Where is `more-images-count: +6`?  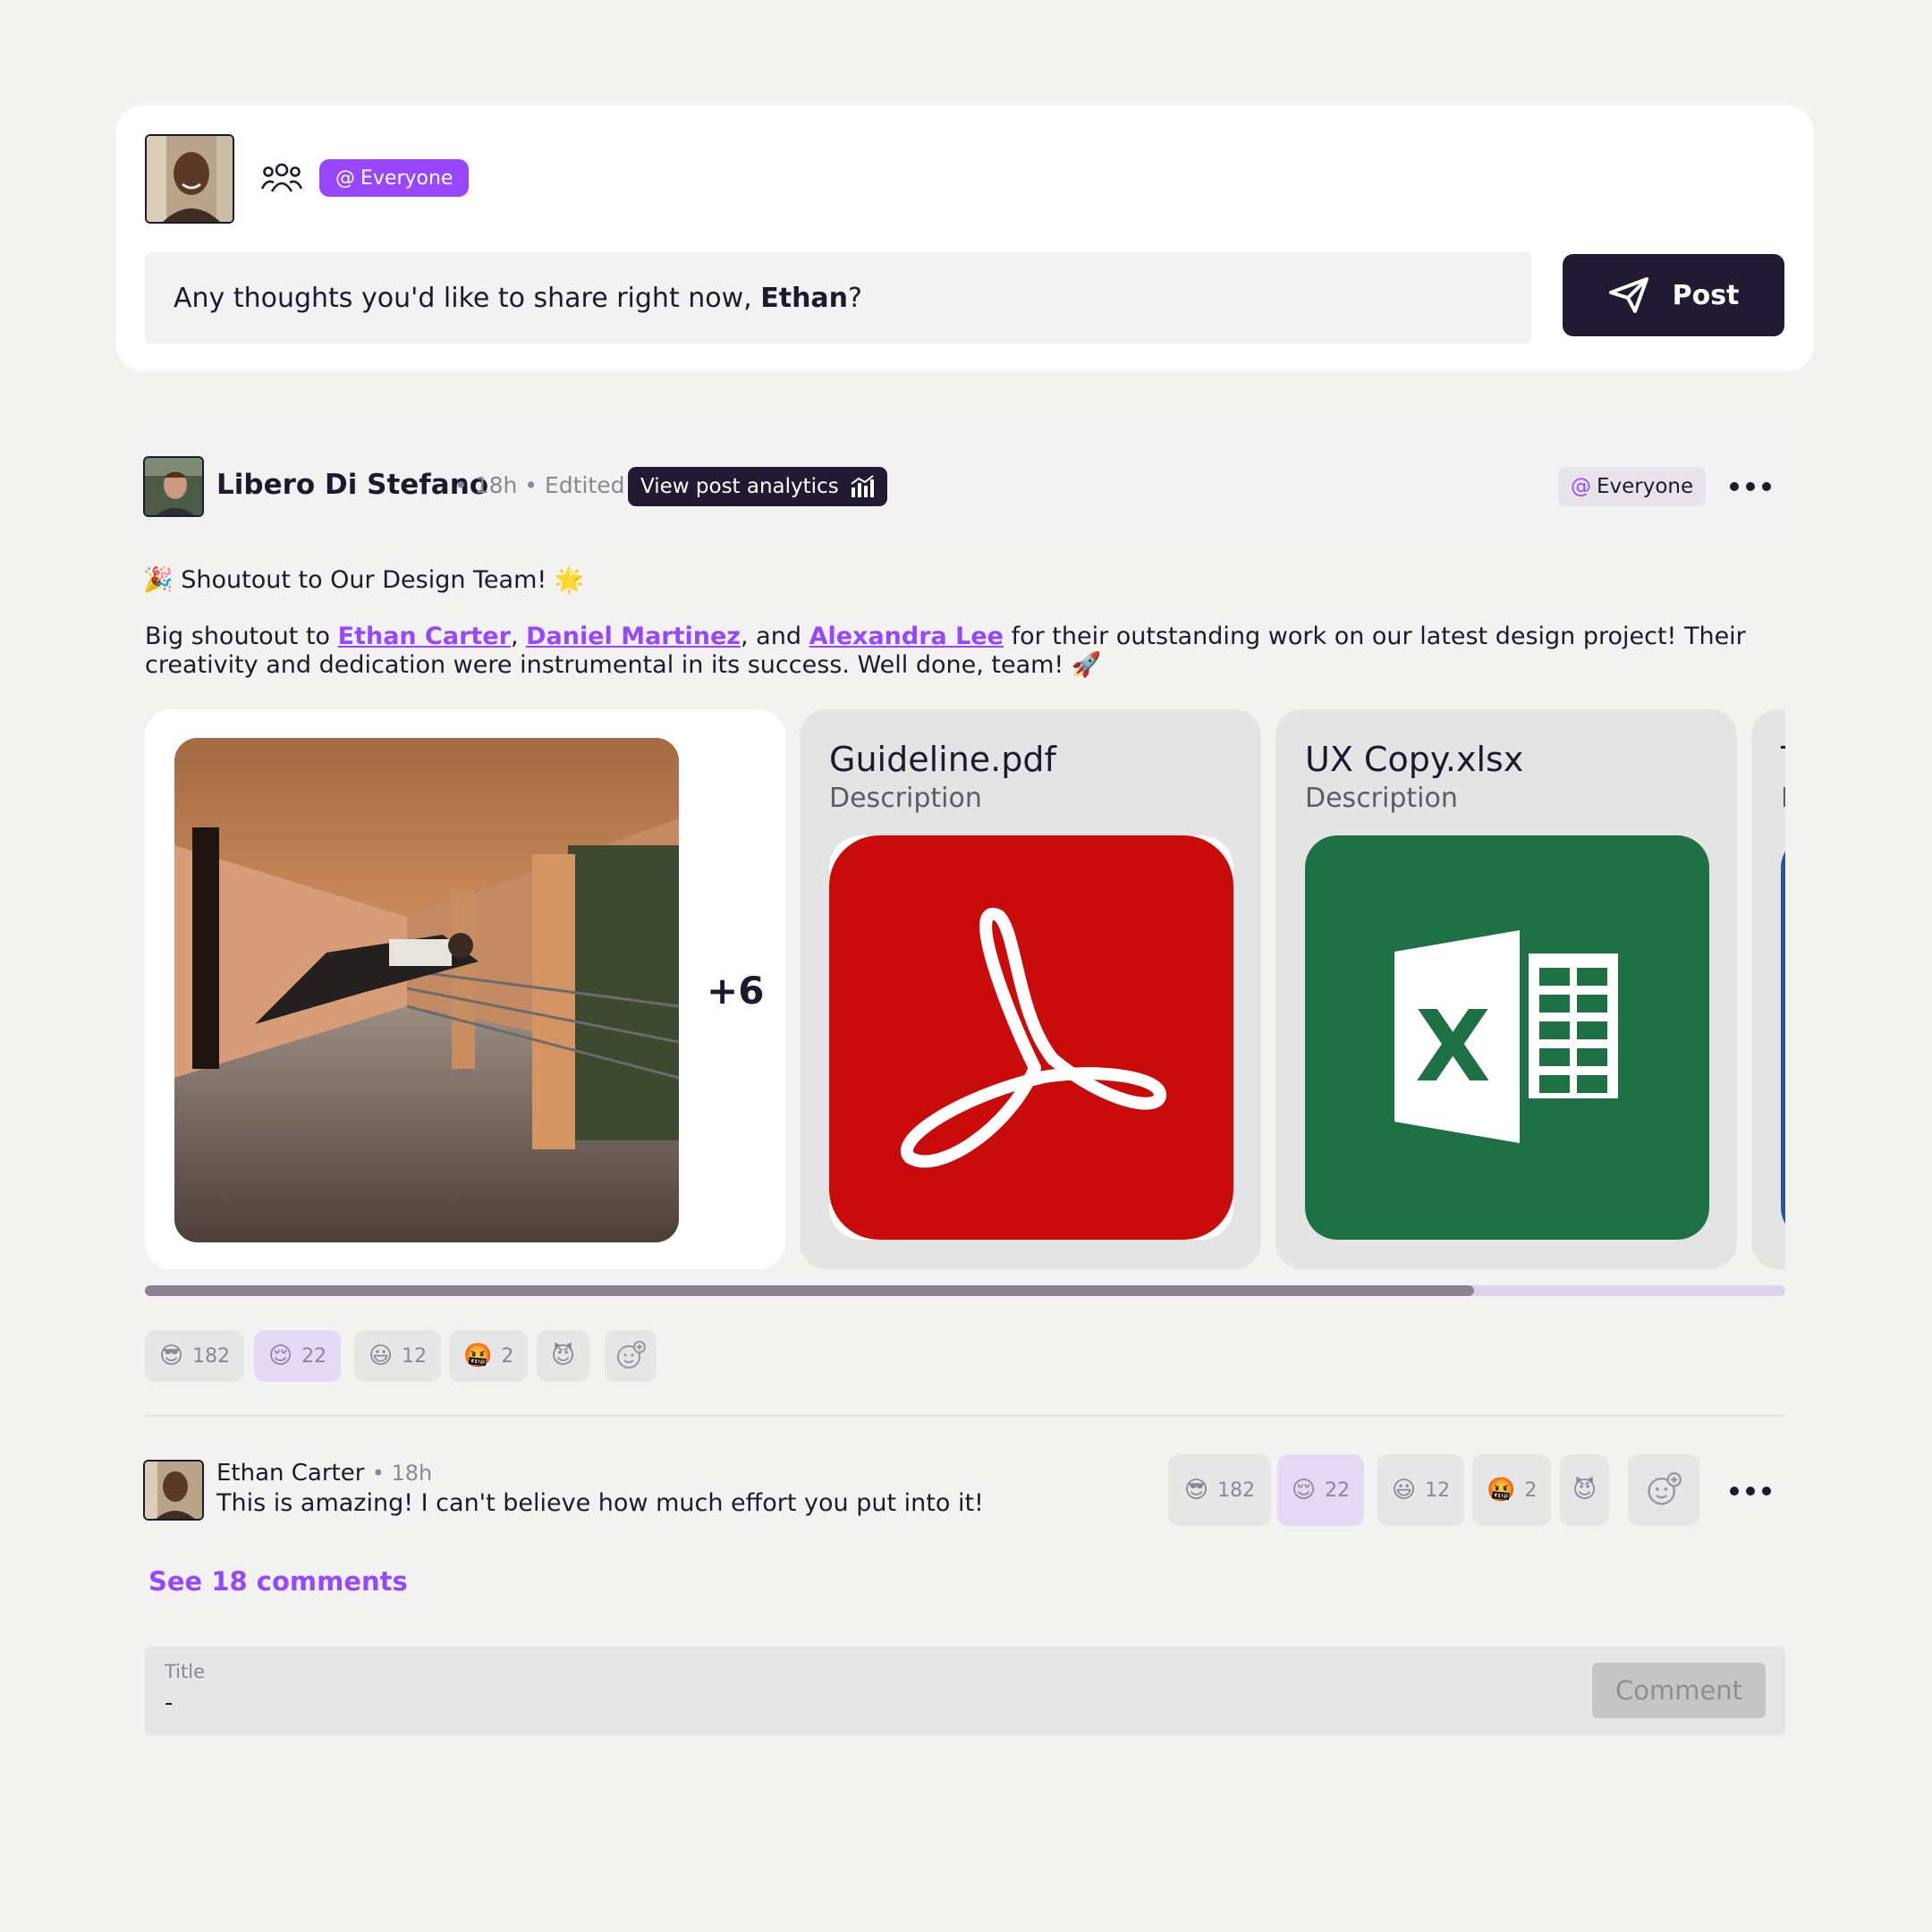 more-images-count: +6 is located at coordinates (735, 991).